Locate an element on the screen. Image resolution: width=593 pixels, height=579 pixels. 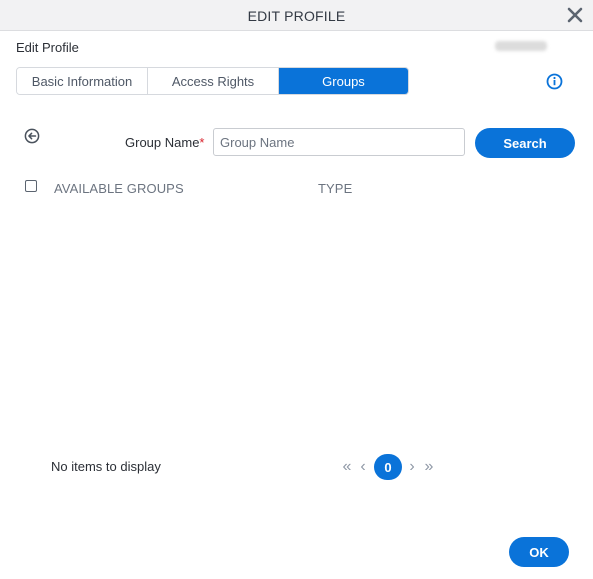
last-page-icon: » is located at coordinates (429, 467).